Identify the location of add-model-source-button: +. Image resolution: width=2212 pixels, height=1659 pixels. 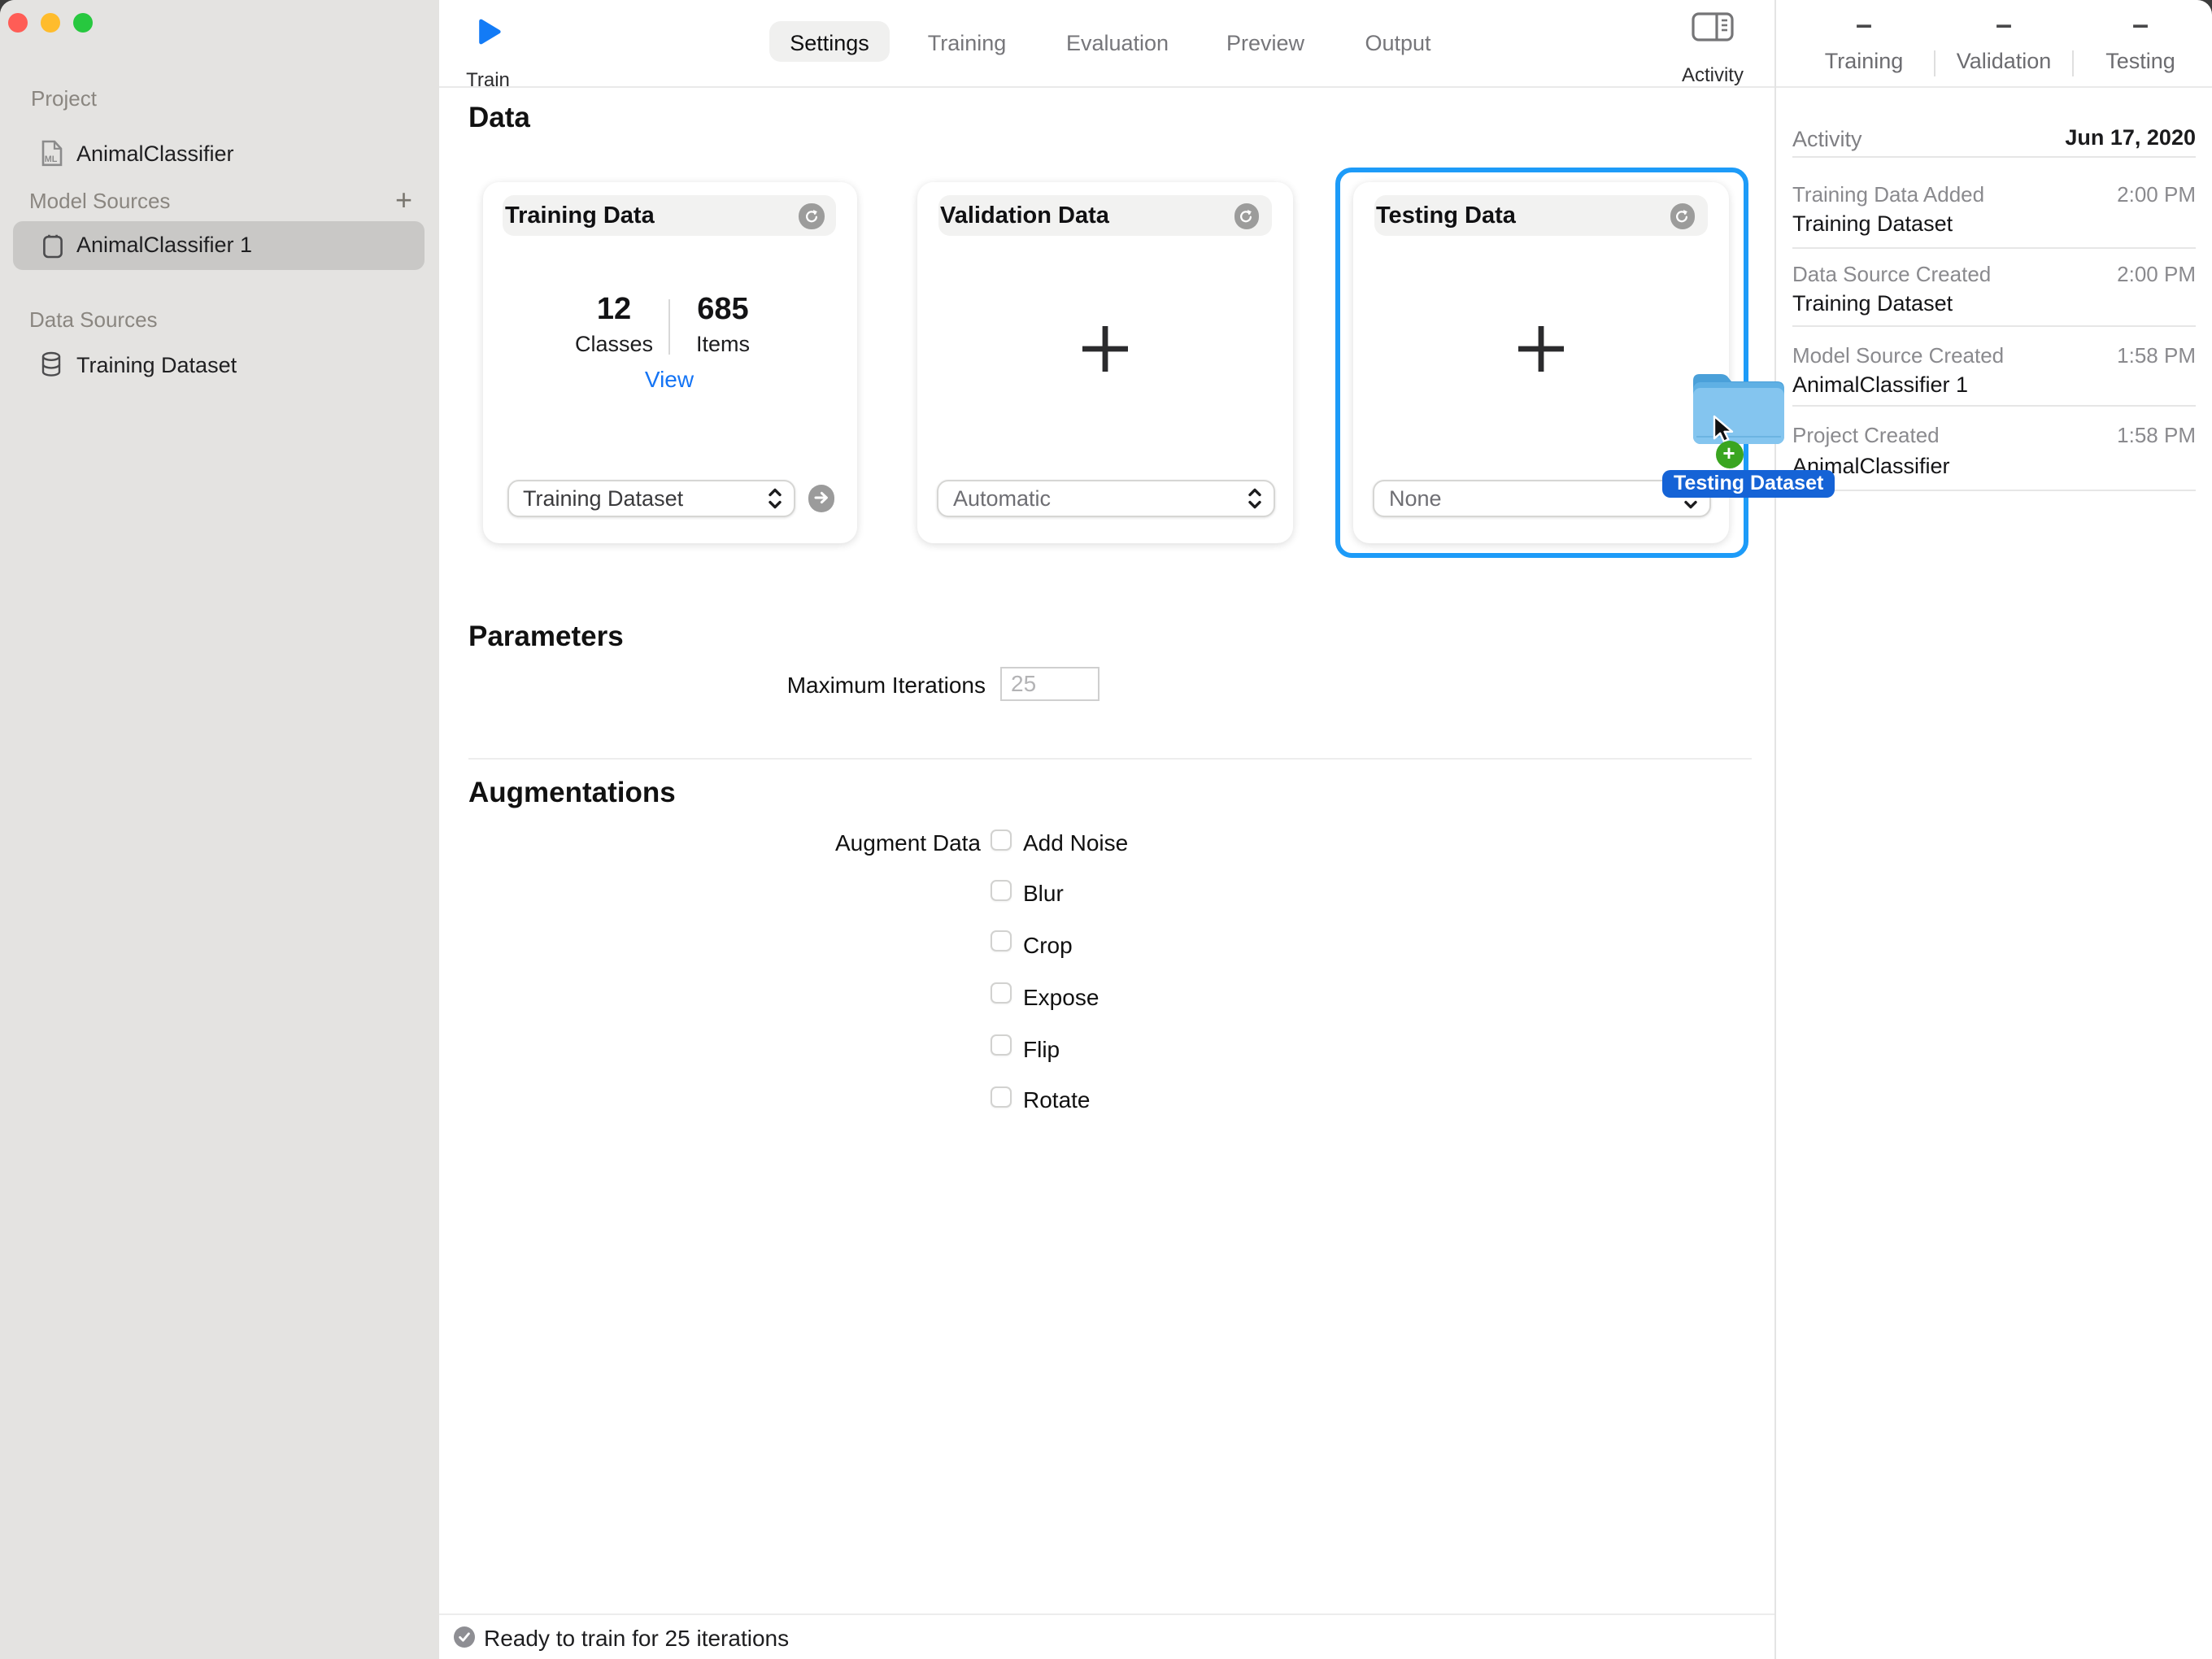
(403, 200).